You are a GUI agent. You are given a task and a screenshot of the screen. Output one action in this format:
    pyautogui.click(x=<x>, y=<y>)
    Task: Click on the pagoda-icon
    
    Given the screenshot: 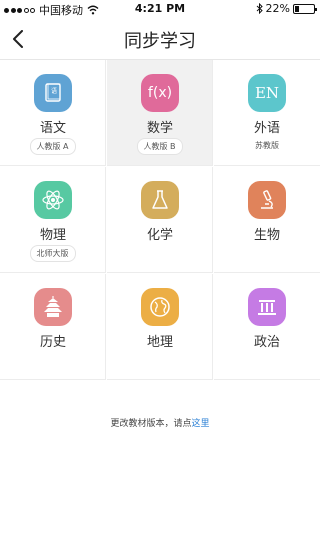 What is the action you would take?
    pyautogui.click(x=53, y=307)
    